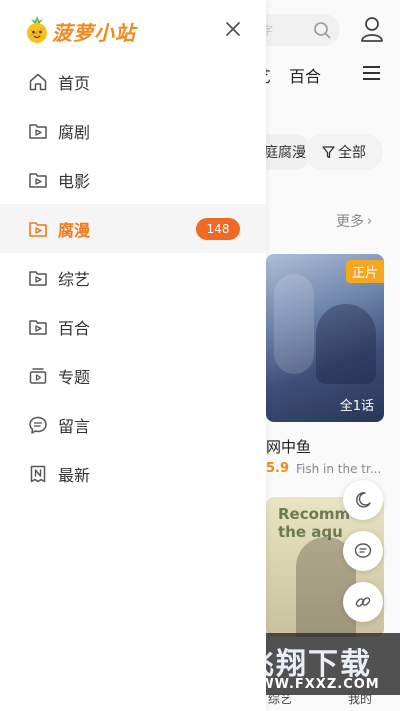 This screenshot has width=400, height=711. What do you see at coordinates (74, 279) in the screenshot?
I see `menu-label: 综艺` at bounding box center [74, 279].